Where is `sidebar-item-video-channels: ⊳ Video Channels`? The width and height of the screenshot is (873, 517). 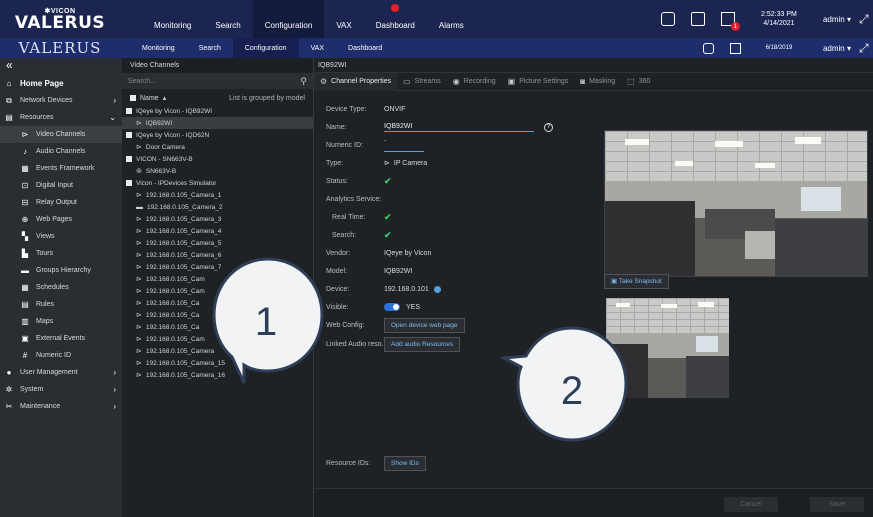
sidebar-item-video-channels: ⊳ Video Channels is located at coordinates (61, 134).